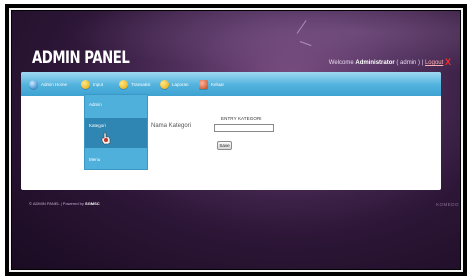 The image size is (472, 280). I want to click on dropdown-item-label: Kategori, so click(97, 125).